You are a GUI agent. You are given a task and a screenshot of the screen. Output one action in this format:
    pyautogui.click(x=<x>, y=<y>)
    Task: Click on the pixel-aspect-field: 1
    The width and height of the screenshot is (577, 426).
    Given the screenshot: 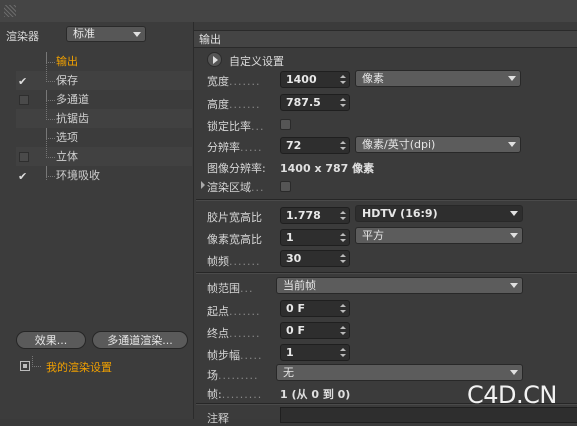 What is the action you would take?
    pyautogui.click(x=315, y=237)
    